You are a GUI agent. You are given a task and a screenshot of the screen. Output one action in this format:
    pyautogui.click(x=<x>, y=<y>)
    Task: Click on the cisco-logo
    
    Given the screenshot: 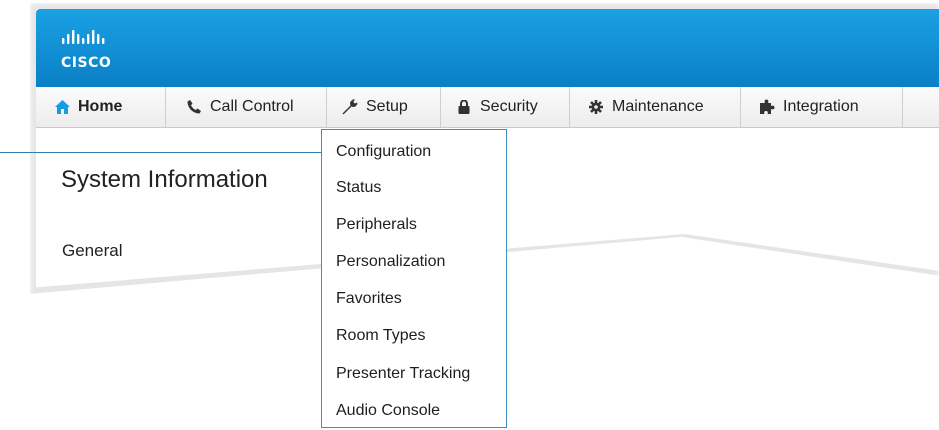 What is the action you would take?
    pyautogui.click(x=88, y=39)
    